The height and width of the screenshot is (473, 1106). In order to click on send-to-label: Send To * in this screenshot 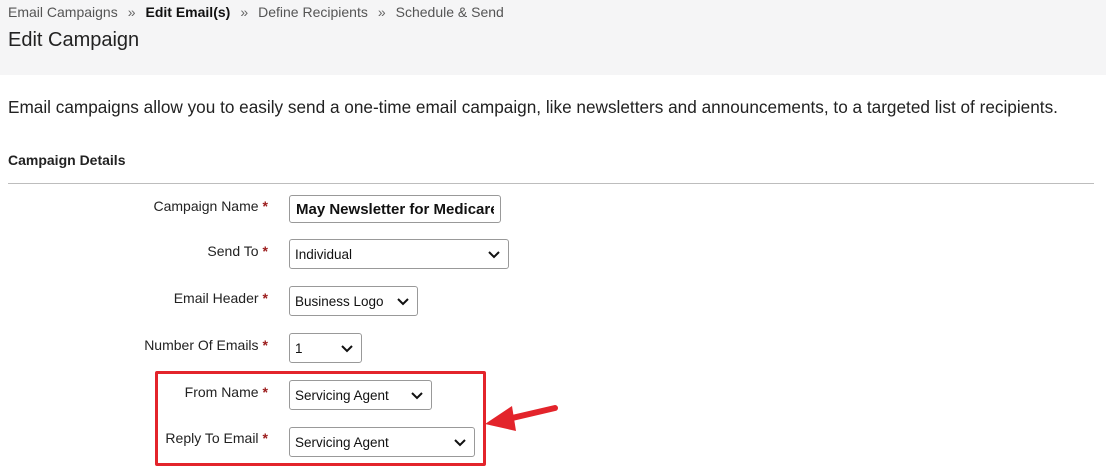, I will do `click(237, 251)`.